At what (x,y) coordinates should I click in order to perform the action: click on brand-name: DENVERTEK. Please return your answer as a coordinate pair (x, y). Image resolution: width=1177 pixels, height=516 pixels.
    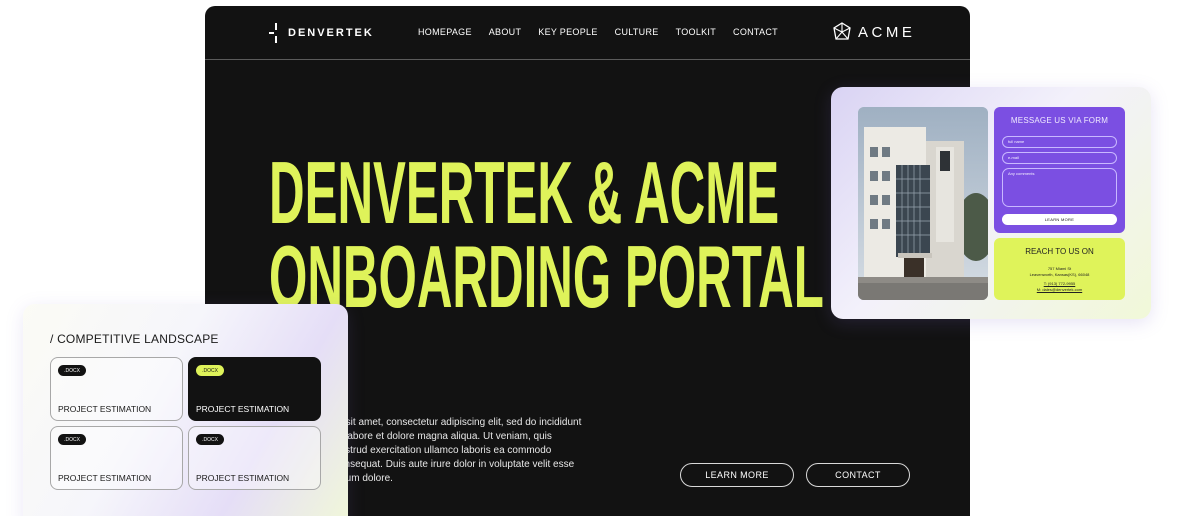
    Looking at the image, I should click on (331, 33).